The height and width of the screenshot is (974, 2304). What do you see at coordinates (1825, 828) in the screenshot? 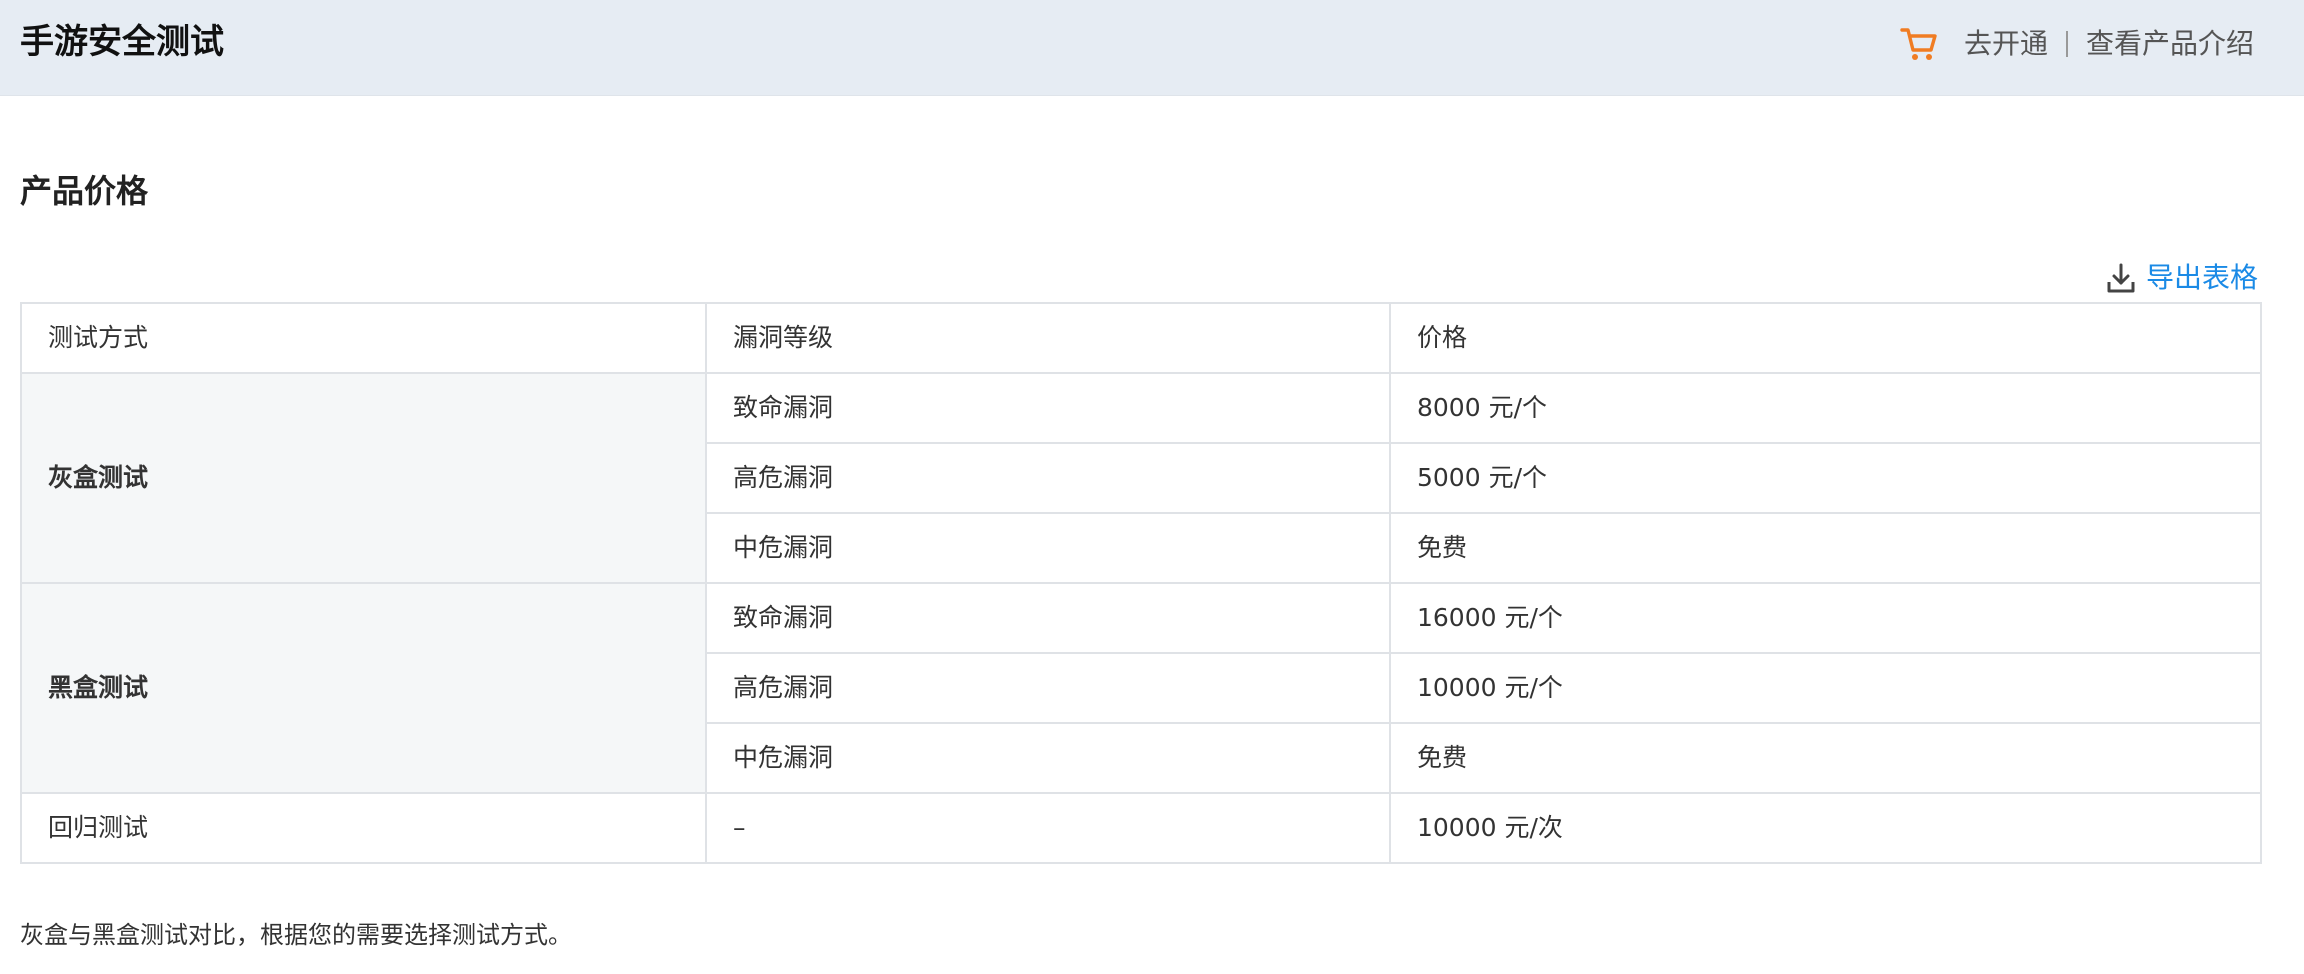
I see `price-cell: 10000 元/次` at bounding box center [1825, 828].